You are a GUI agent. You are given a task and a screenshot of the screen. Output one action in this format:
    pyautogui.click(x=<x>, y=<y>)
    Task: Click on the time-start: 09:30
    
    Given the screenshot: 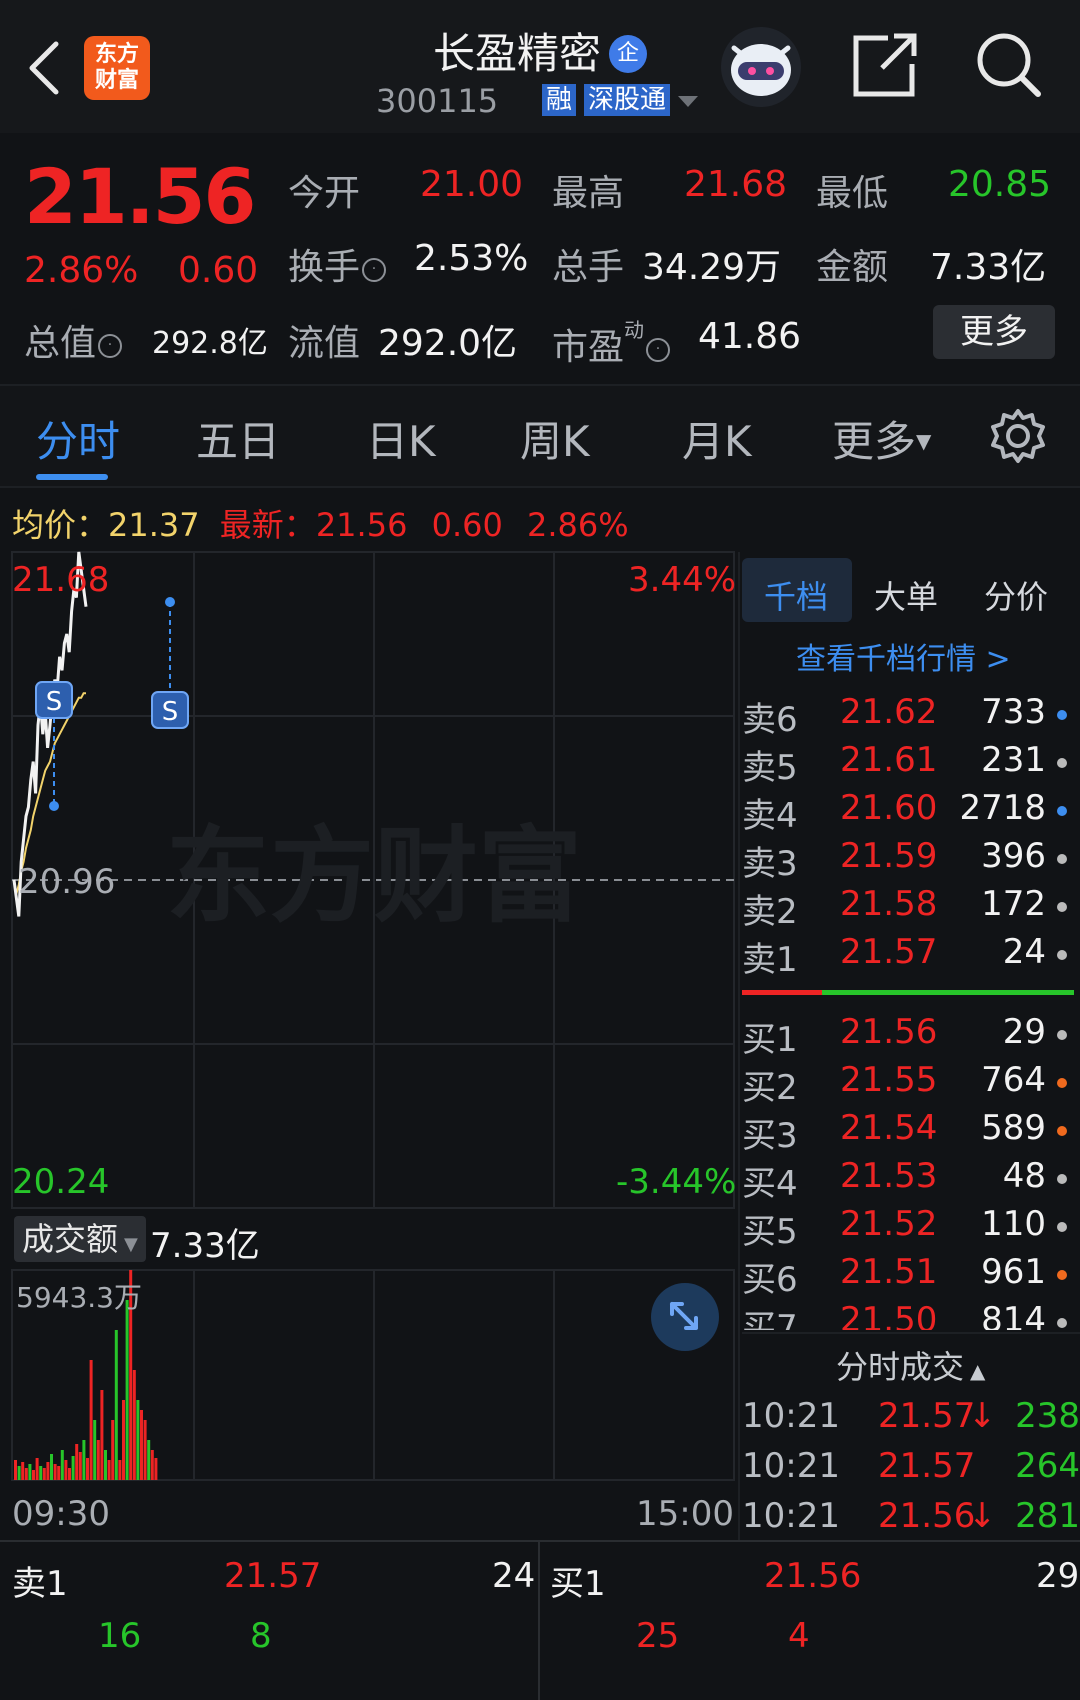 What is the action you would take?
    pyautogui.click(x=61, y=1514)
    